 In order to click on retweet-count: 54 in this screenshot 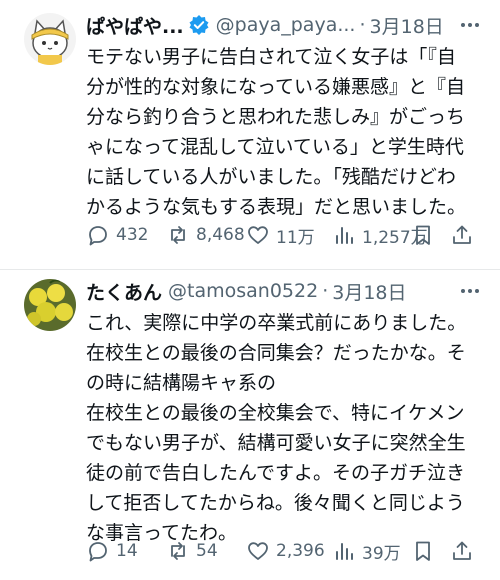, I will do `click(207, 551)`.